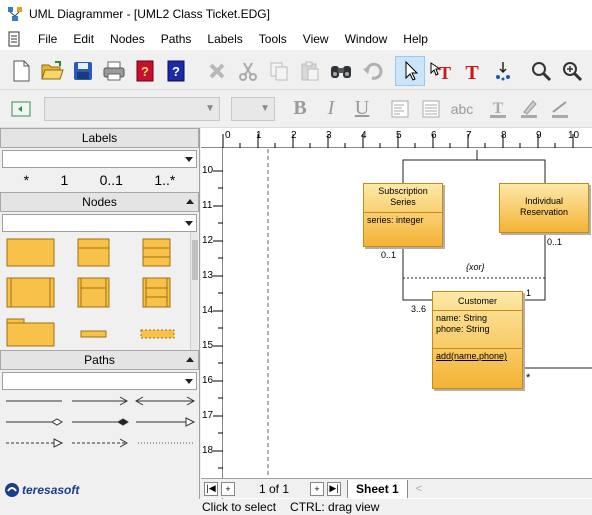 This screenshot has height=515, width=592. Describe the element at coordinates (158, 334) in the screenshot. I see `template-node-icon` at that location.